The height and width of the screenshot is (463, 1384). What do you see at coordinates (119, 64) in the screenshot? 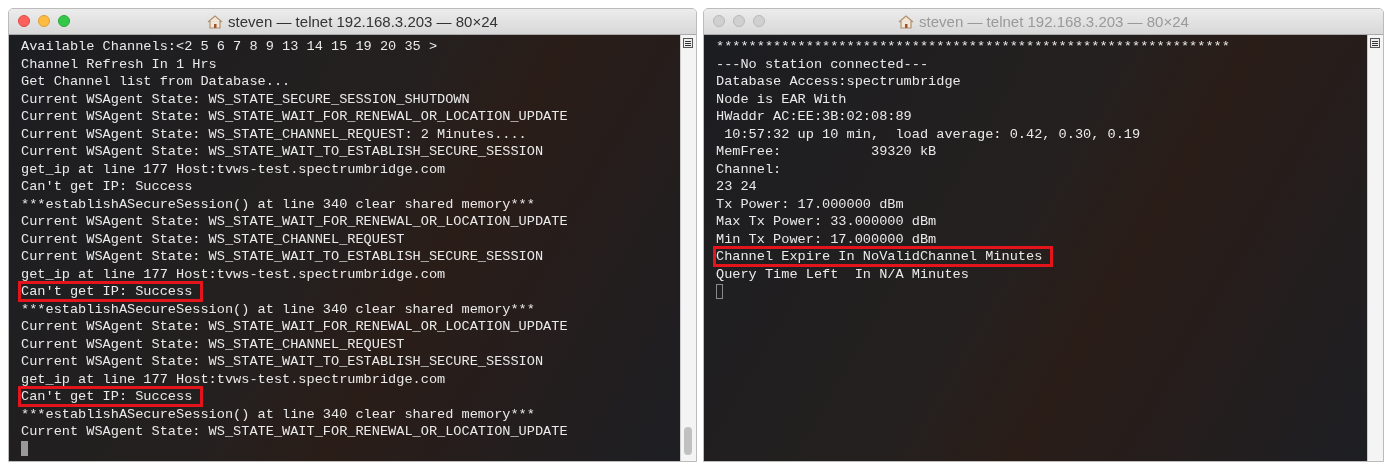
I see `terminal-line: Channel Refresh In 1 Hrs` at bounding box center [119, 64].